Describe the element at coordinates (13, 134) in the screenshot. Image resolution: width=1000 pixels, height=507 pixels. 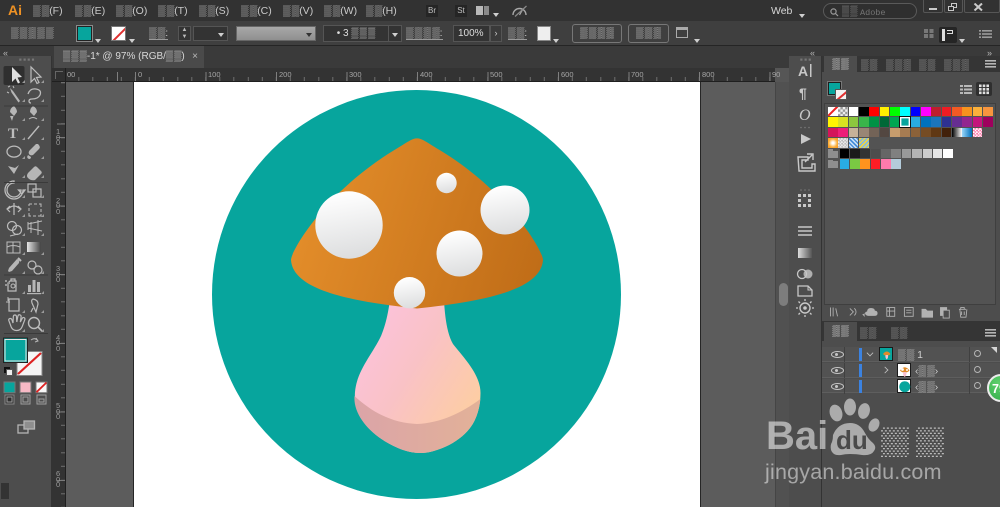
I see `svg-text: T` at that location.